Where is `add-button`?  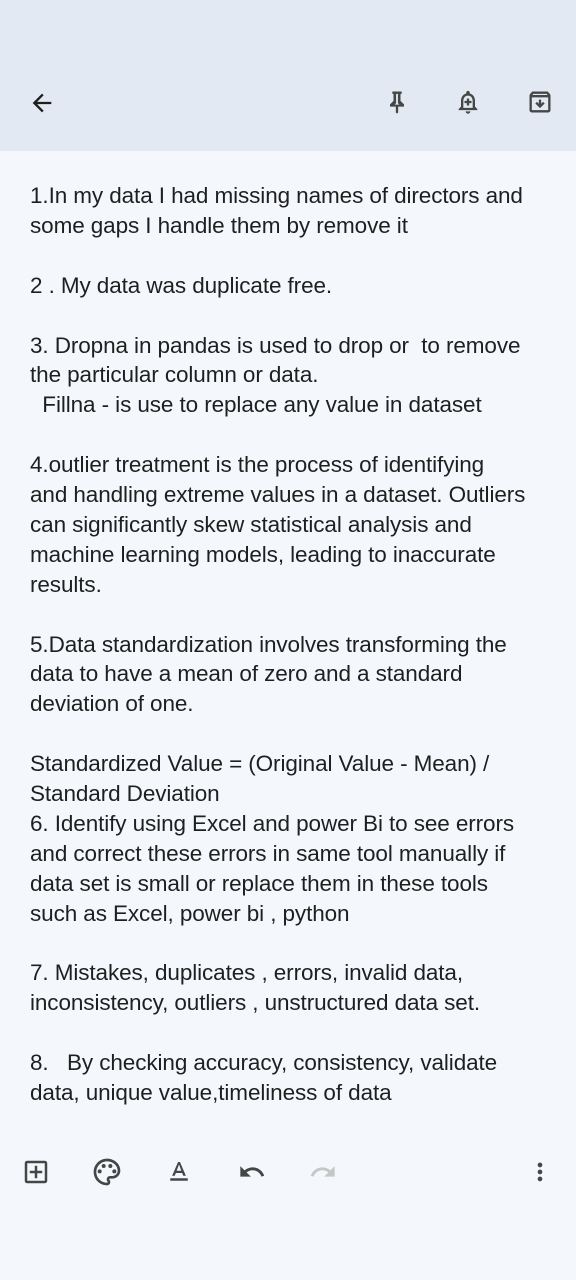
add-button is located at coordinates (36, 1172).